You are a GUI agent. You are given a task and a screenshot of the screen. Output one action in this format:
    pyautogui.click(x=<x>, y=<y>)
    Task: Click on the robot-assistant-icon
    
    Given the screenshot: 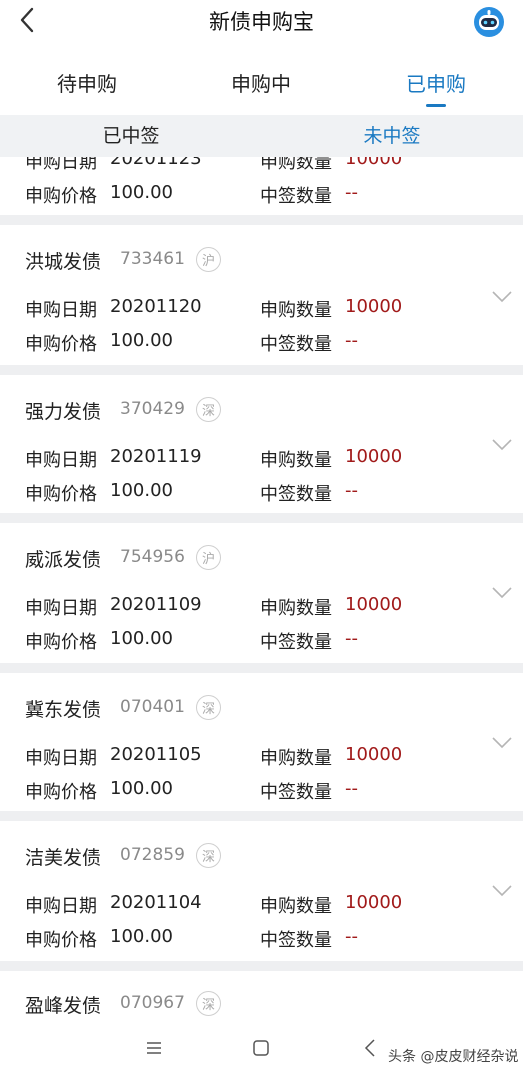 What is the action you would take?
    pyautogui.click(x=489, y=22)
    